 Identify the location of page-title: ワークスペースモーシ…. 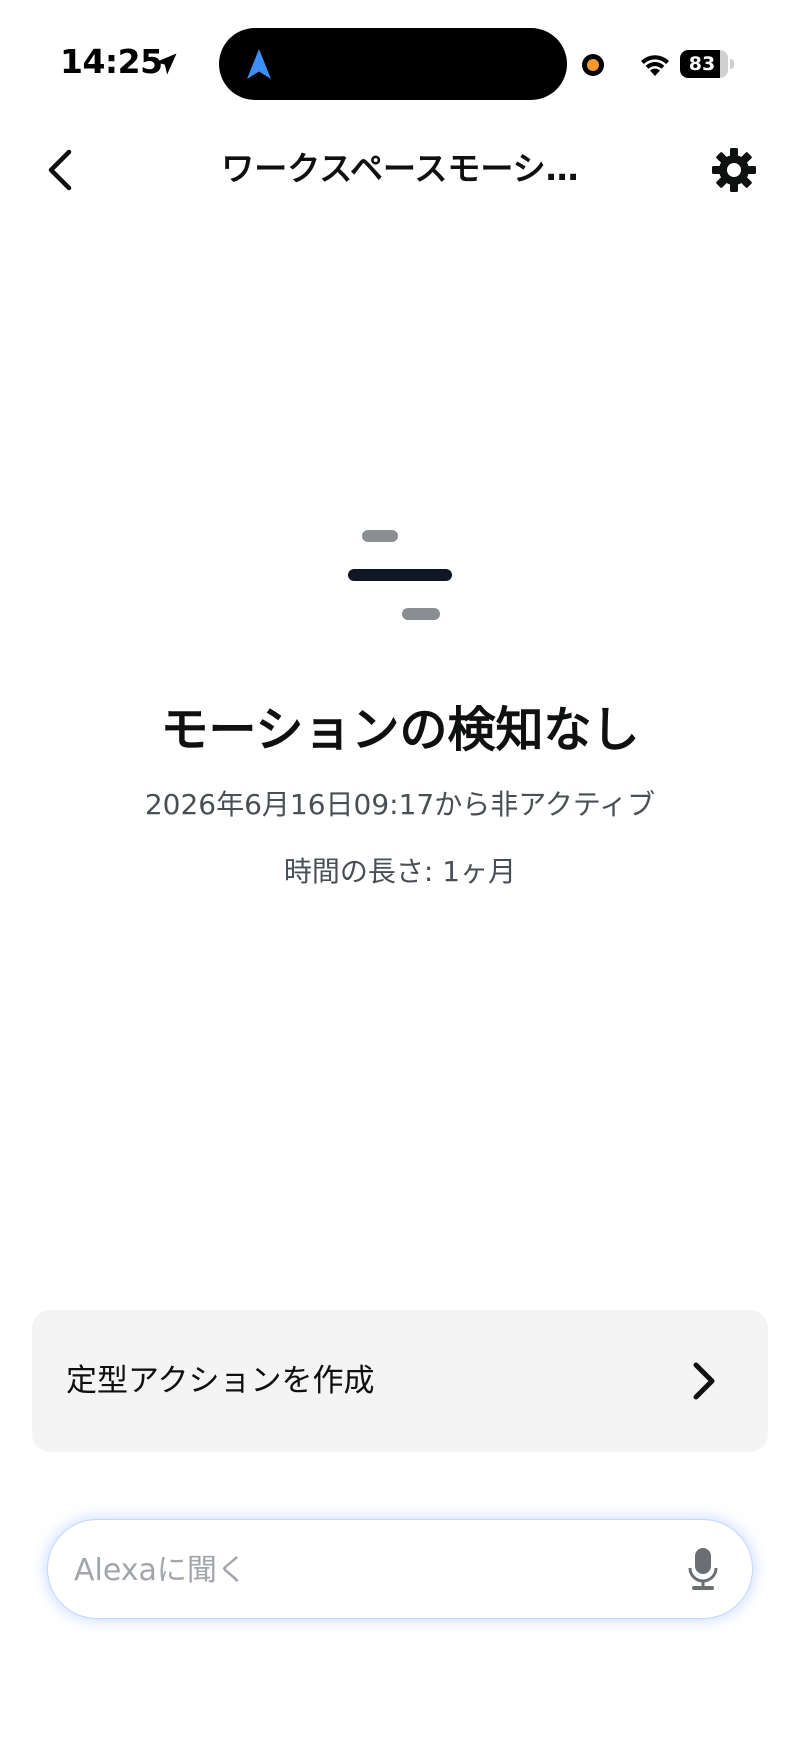
(400, 168).